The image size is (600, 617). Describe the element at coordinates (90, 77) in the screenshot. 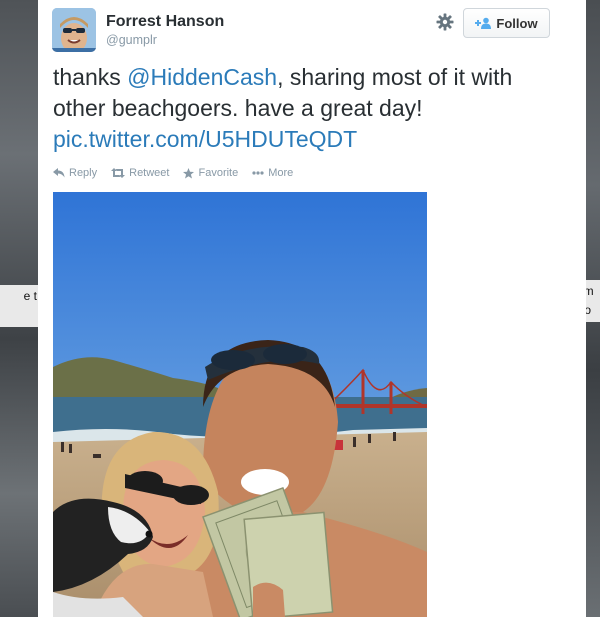

I see `tweet-text-start: thanks` at that location.